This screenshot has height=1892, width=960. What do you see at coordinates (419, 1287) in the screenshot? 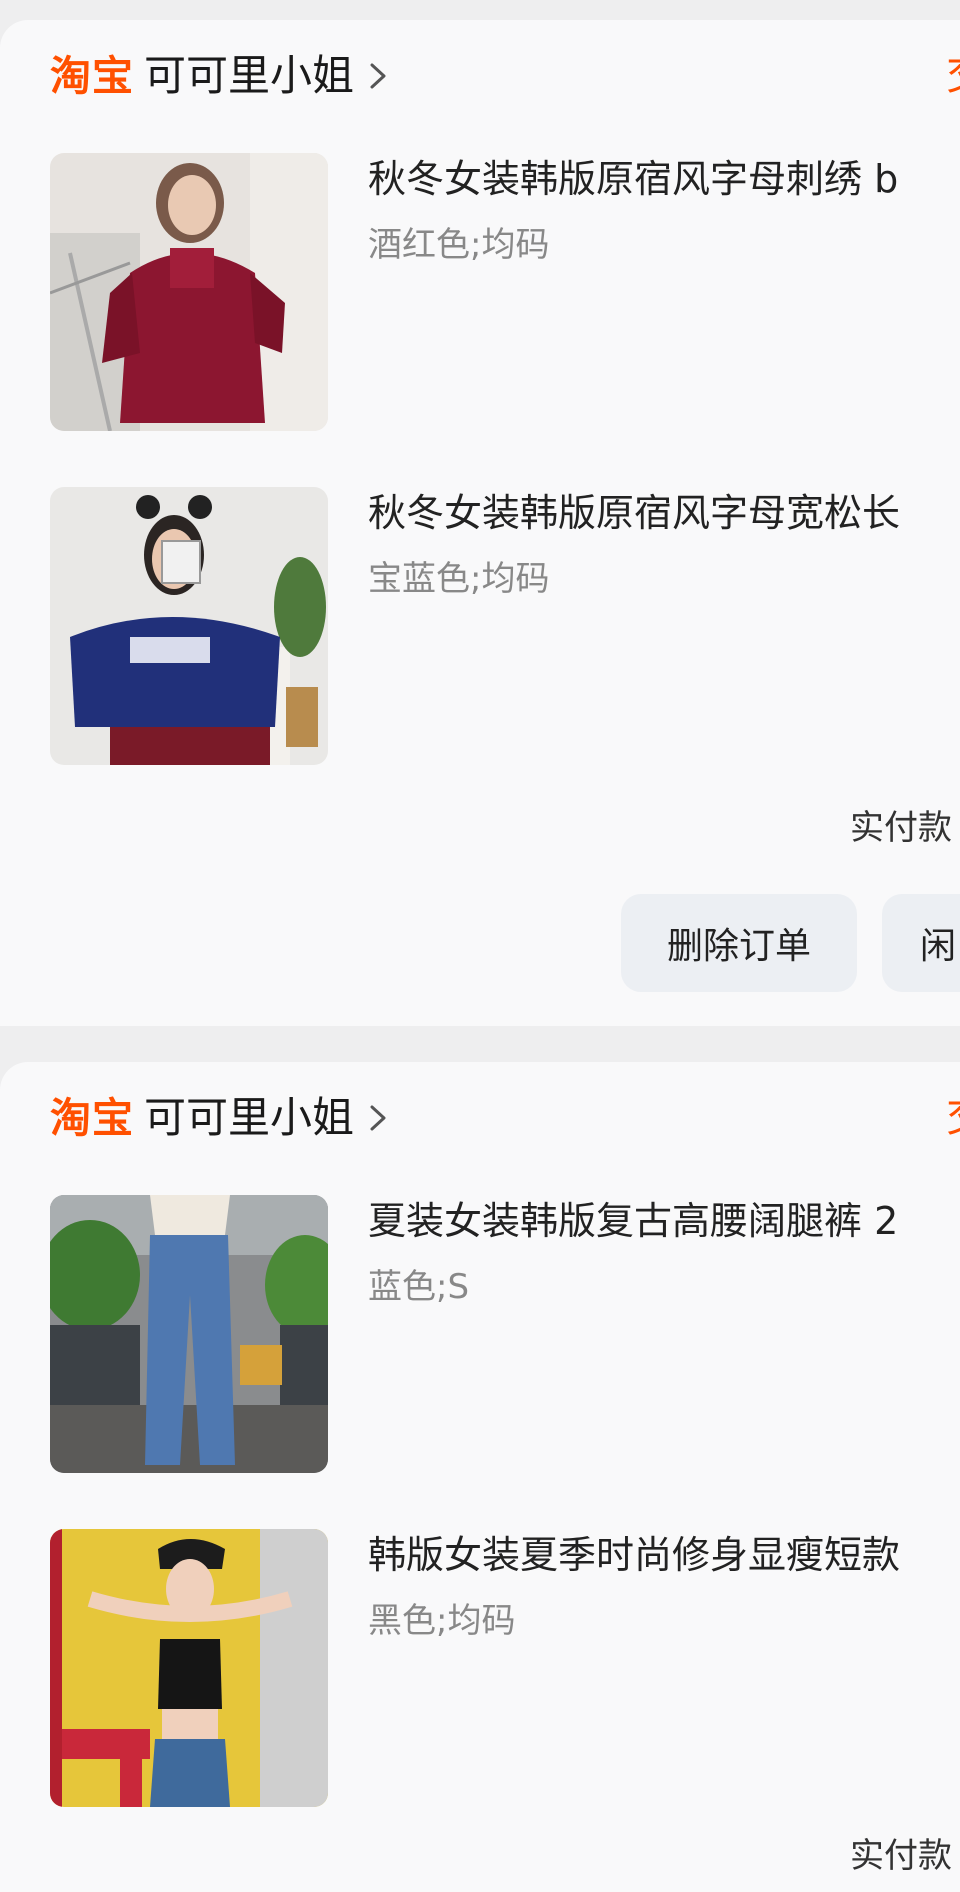
I see `product-spec: 蓝色;S` at bounding box center [419, 1287].